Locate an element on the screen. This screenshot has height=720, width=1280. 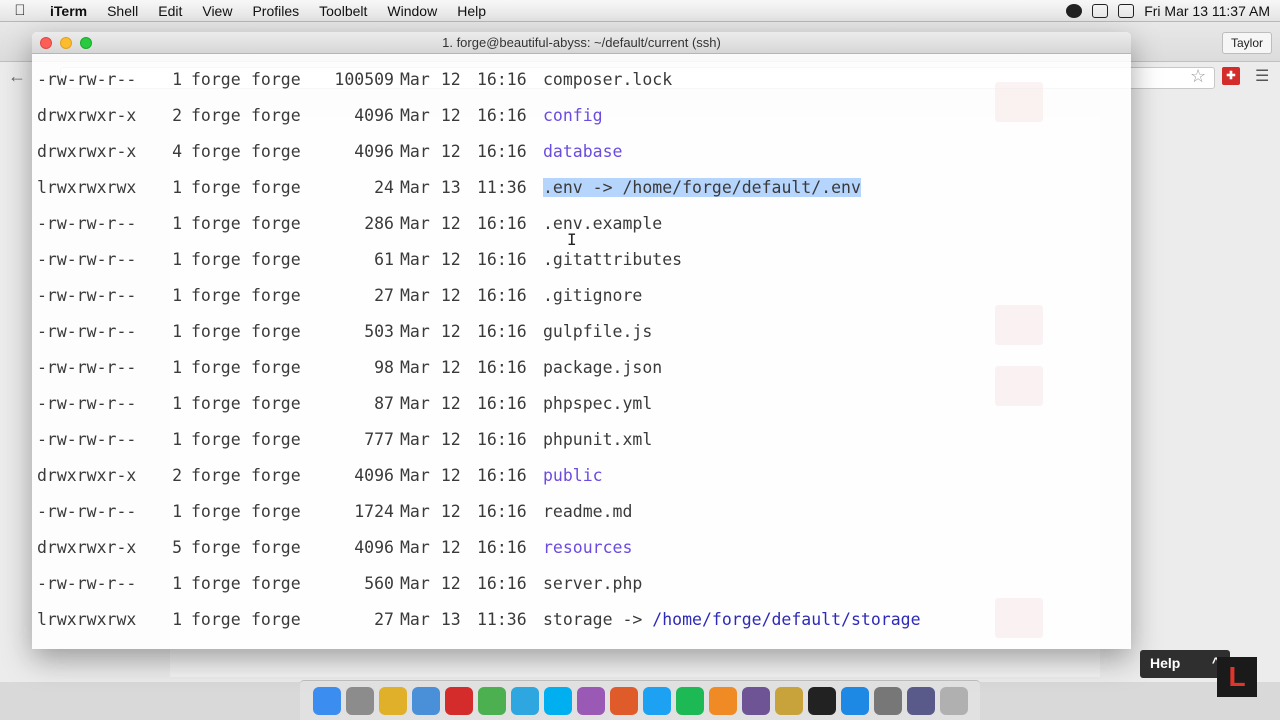
filename: phpspec.yml is located at coordinates (597, 403).